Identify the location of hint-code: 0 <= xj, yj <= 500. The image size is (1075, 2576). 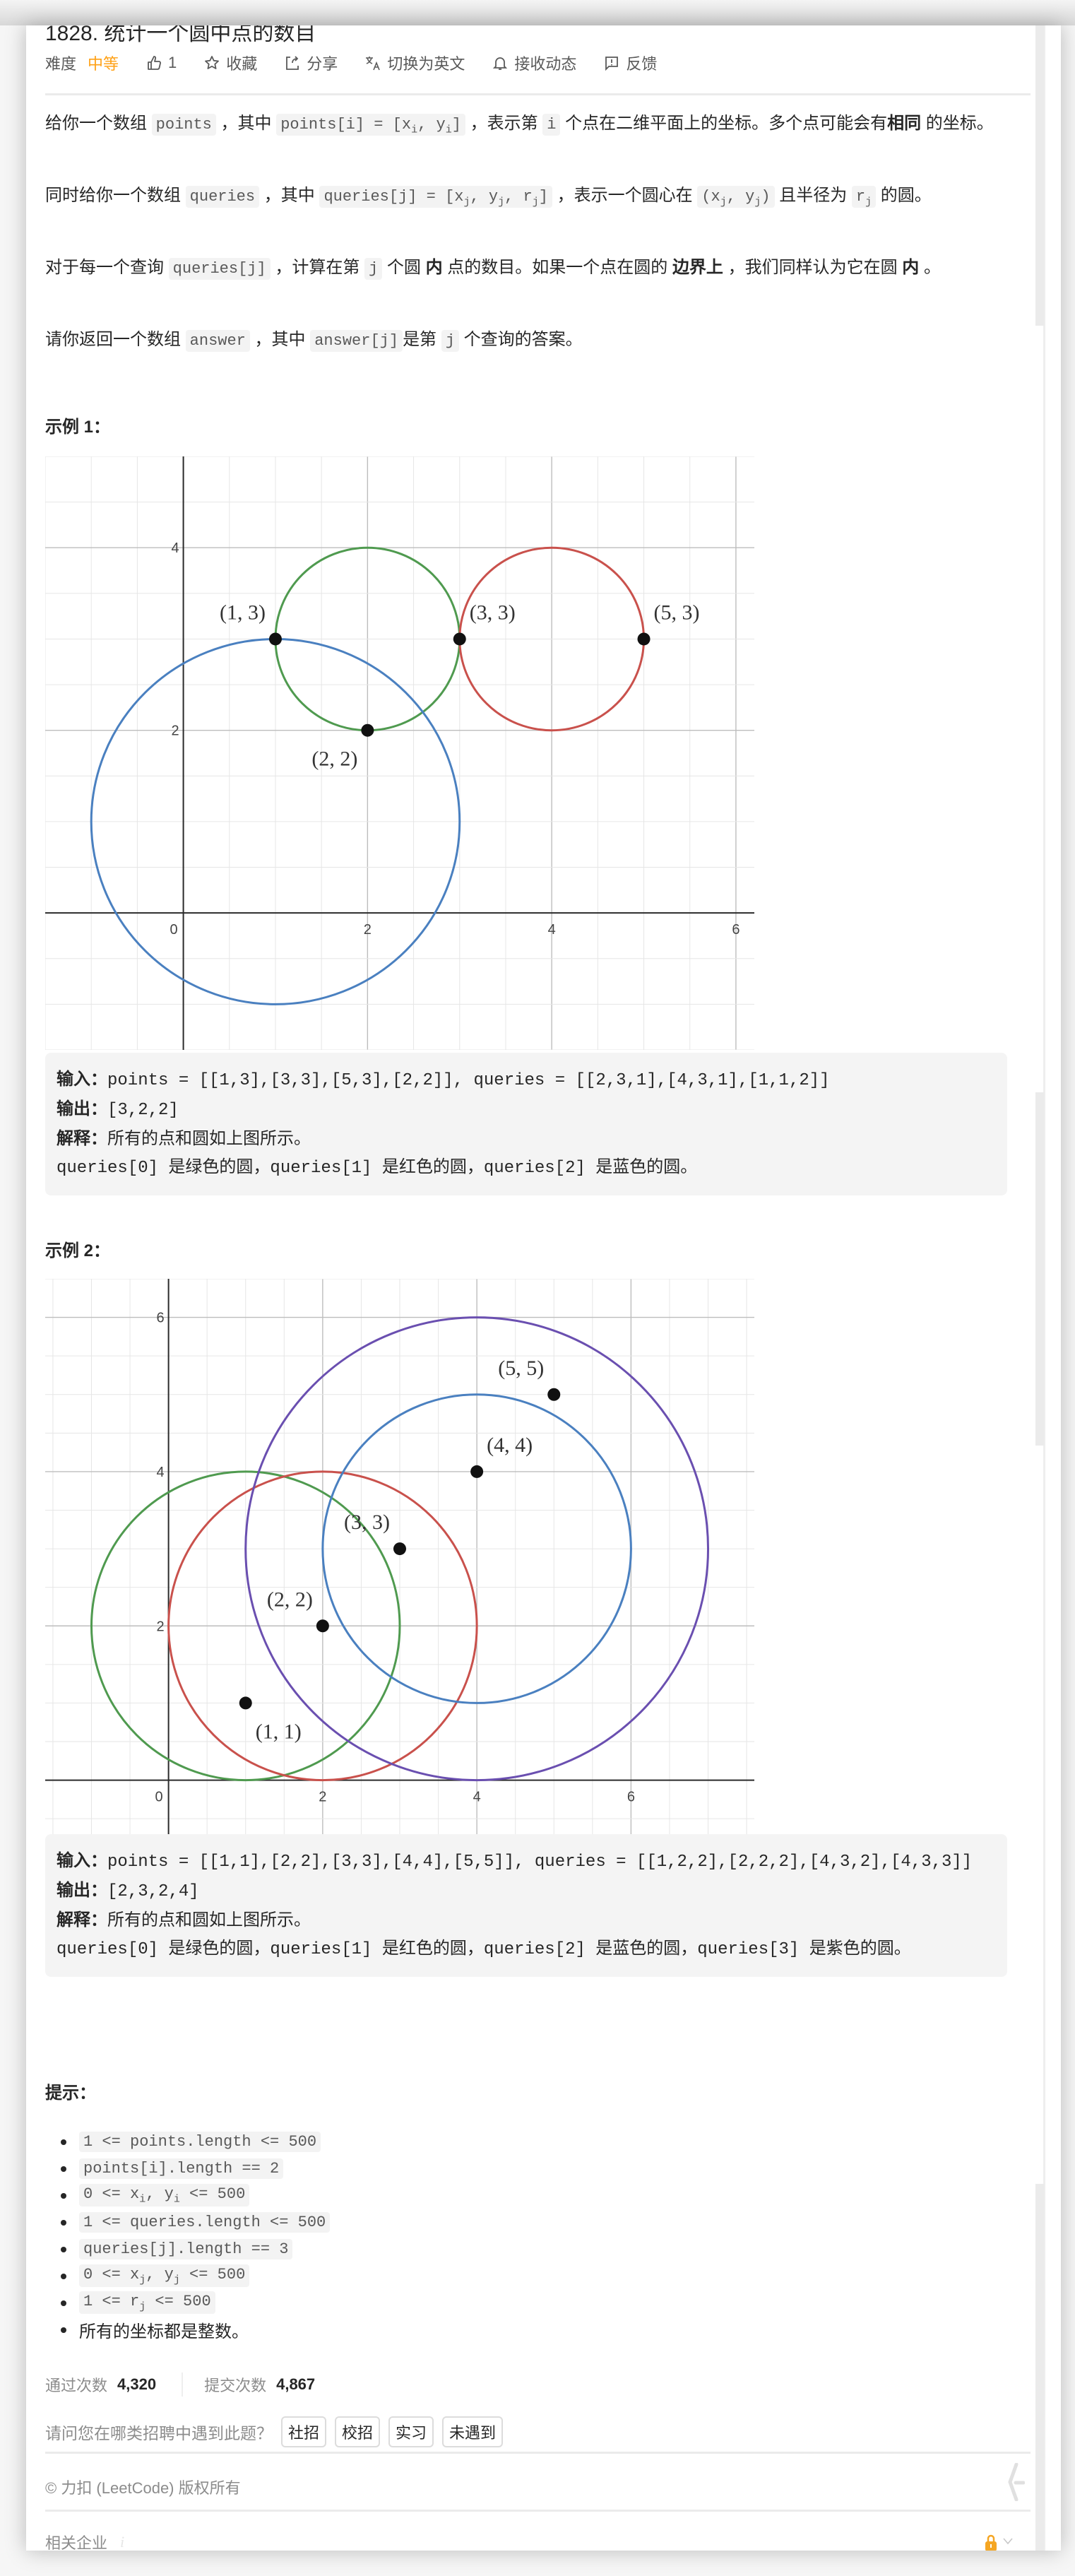
(164, 2276).